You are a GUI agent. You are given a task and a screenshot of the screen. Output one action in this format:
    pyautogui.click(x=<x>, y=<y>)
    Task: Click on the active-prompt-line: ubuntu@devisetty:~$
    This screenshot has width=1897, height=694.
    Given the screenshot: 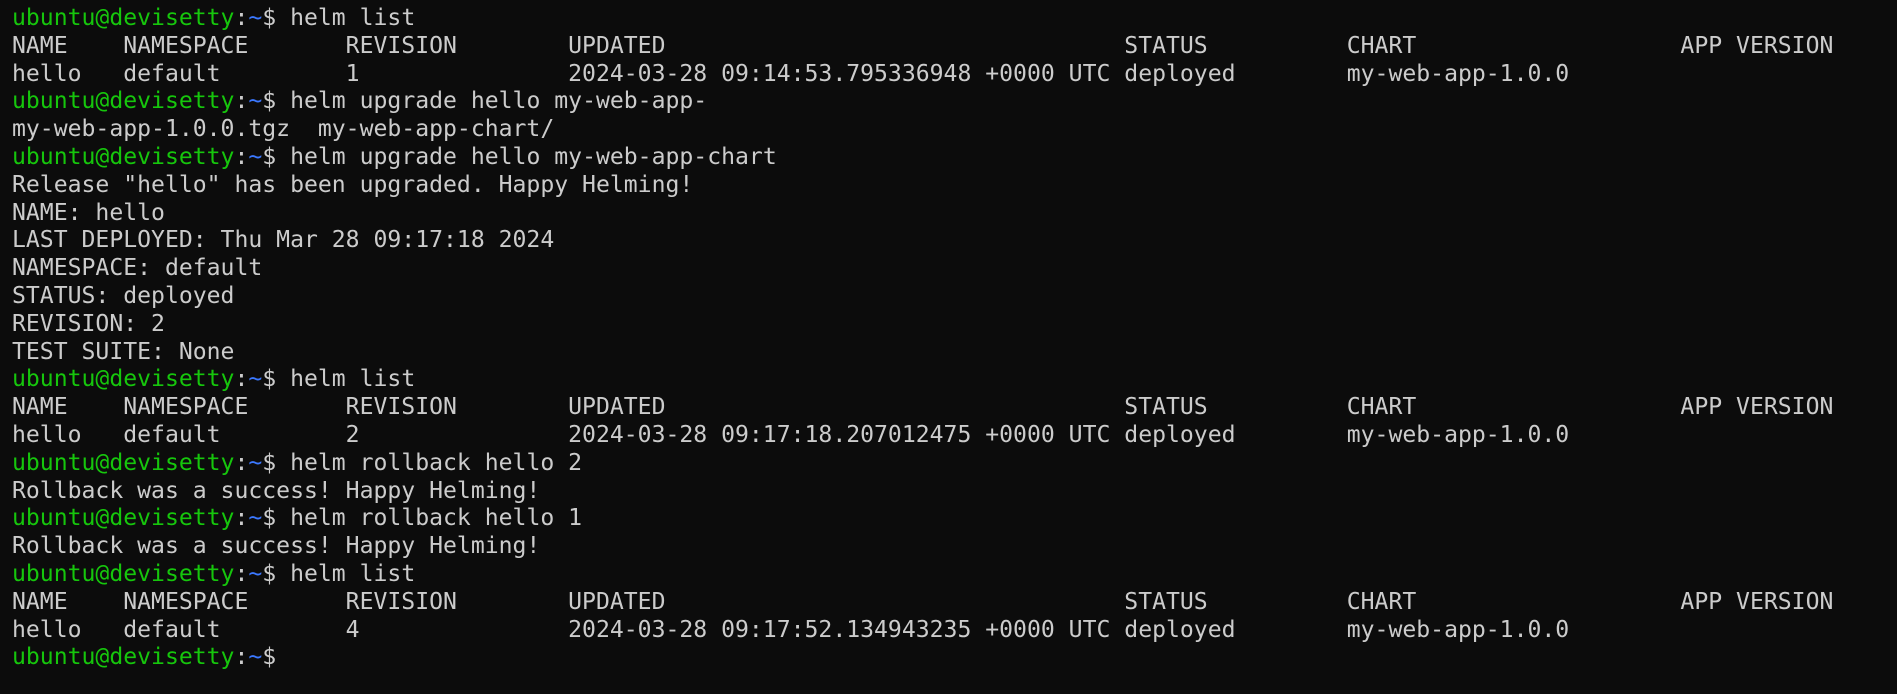 What is the action you would take?
    pyautogui.click(x=954, y=658)
    